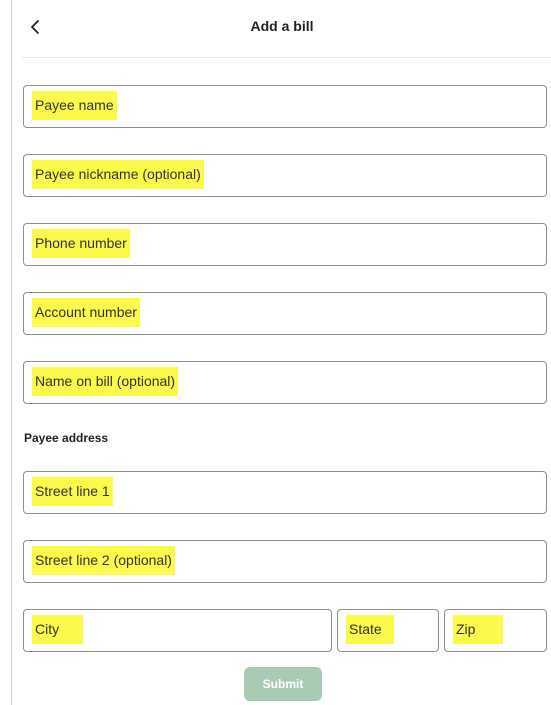 This screenshot has height=705, width=551. Describe the element at coordinates (74, 105) in the screenshot. I see `payee-name-placeholder: Payee name` at that location.